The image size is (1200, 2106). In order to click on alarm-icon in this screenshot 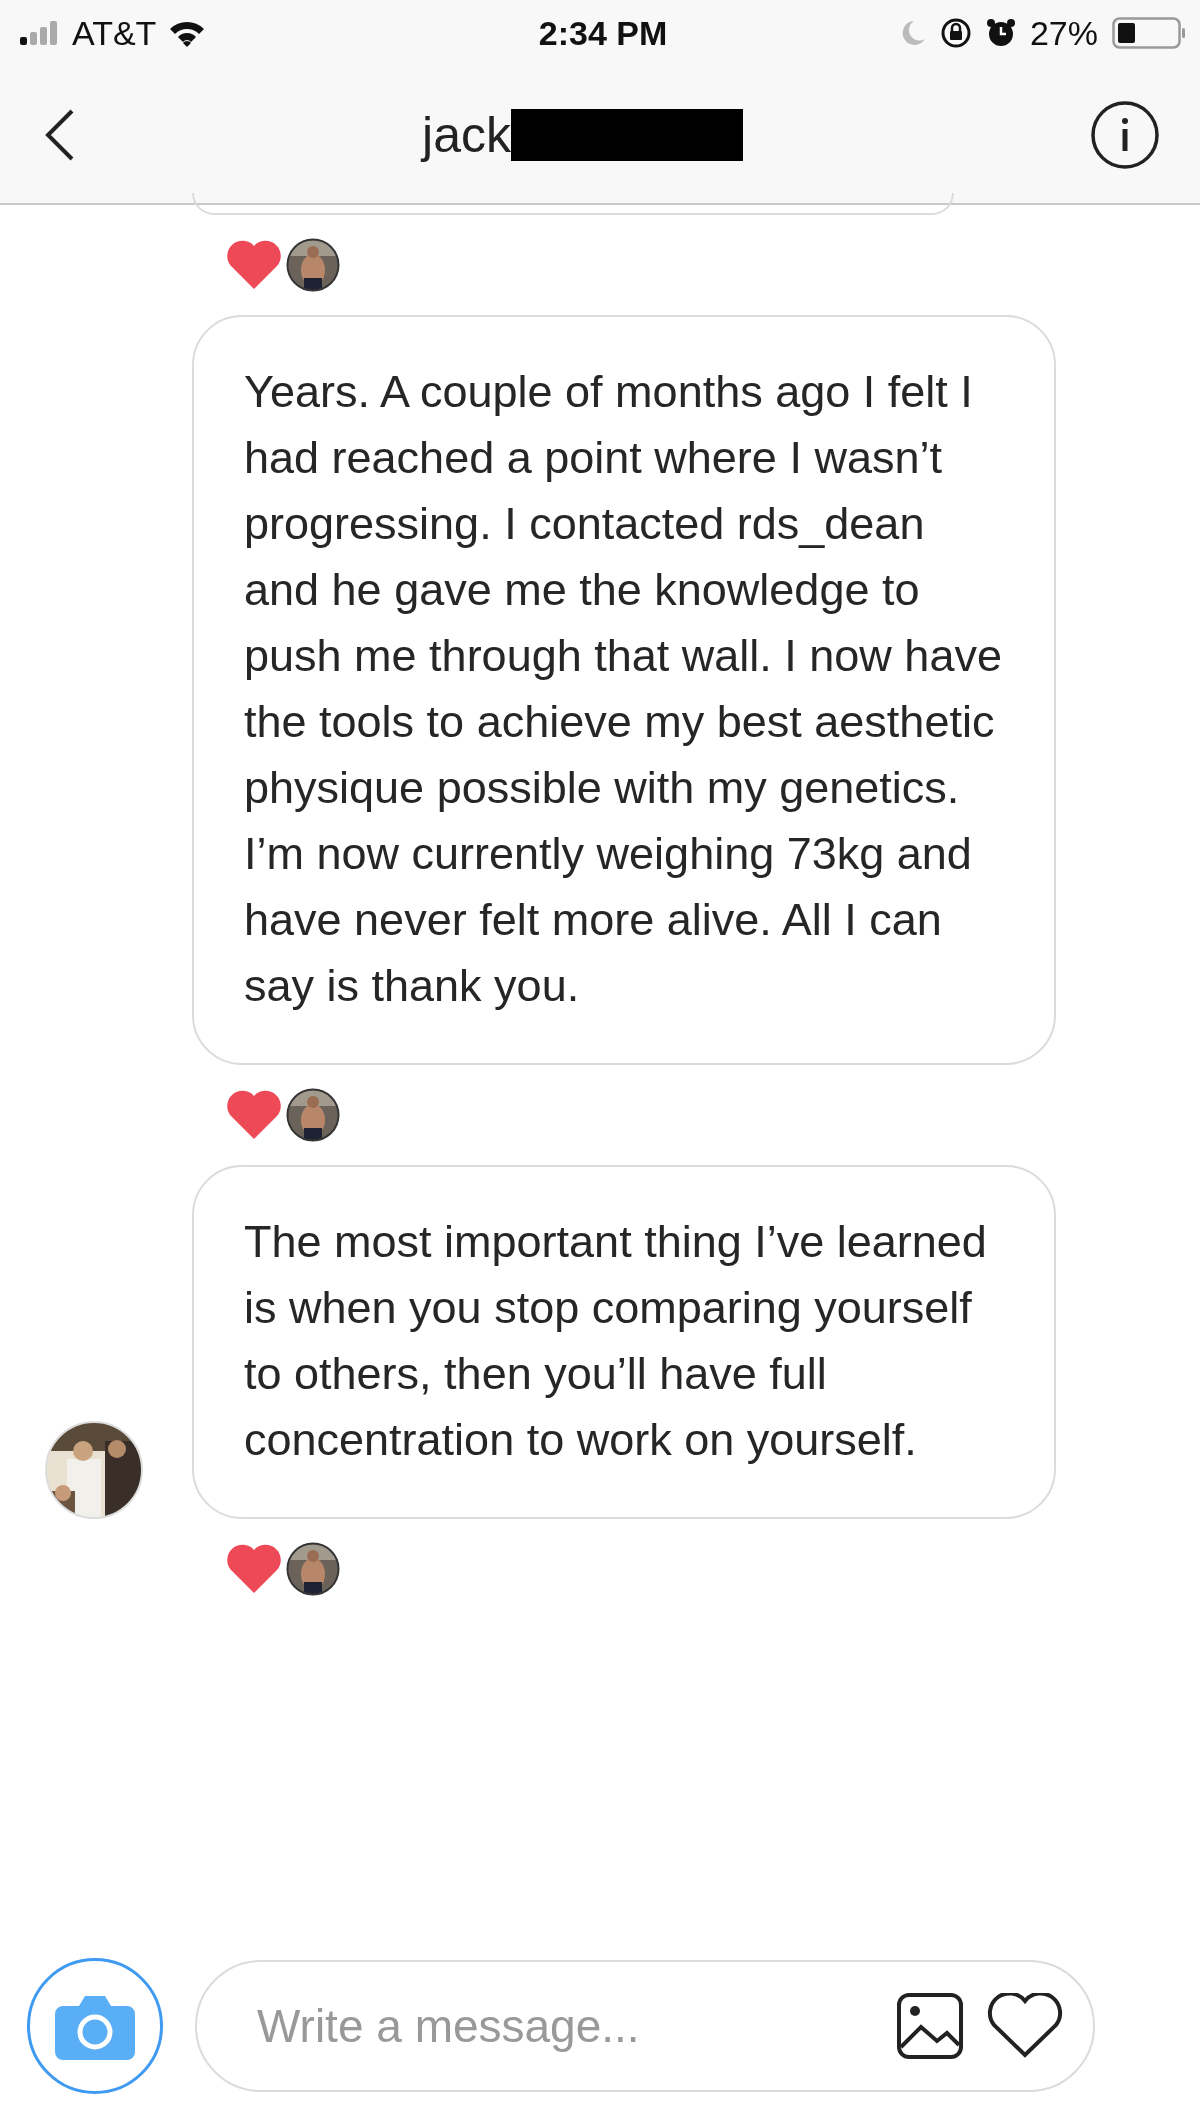, I will do `click(1000, 33)`.